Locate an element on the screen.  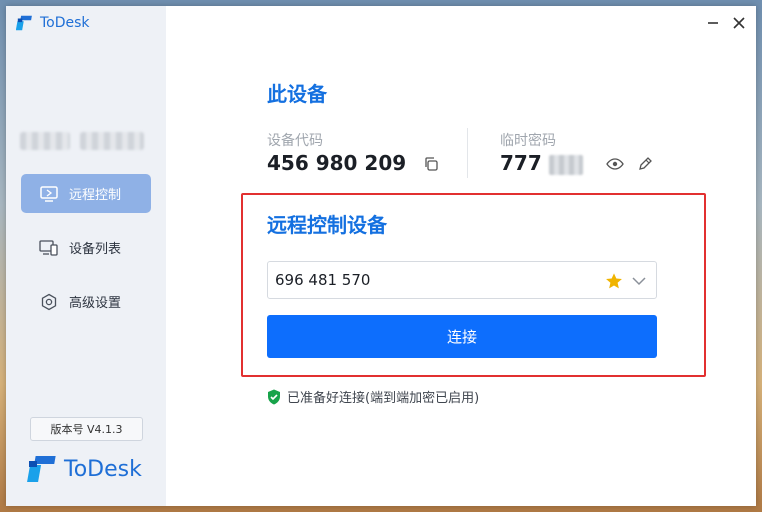
app-brand-bottom: ToDesk is located at coordinates (84, 469).